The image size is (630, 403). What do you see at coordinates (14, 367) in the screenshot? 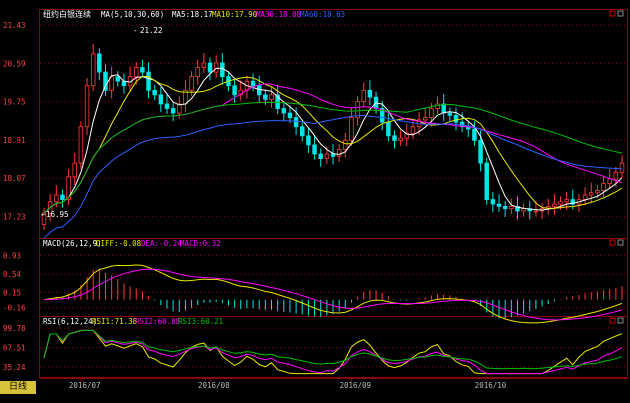
I see `rsi-tick-label: 35.24` at bounding box center [14, 367].